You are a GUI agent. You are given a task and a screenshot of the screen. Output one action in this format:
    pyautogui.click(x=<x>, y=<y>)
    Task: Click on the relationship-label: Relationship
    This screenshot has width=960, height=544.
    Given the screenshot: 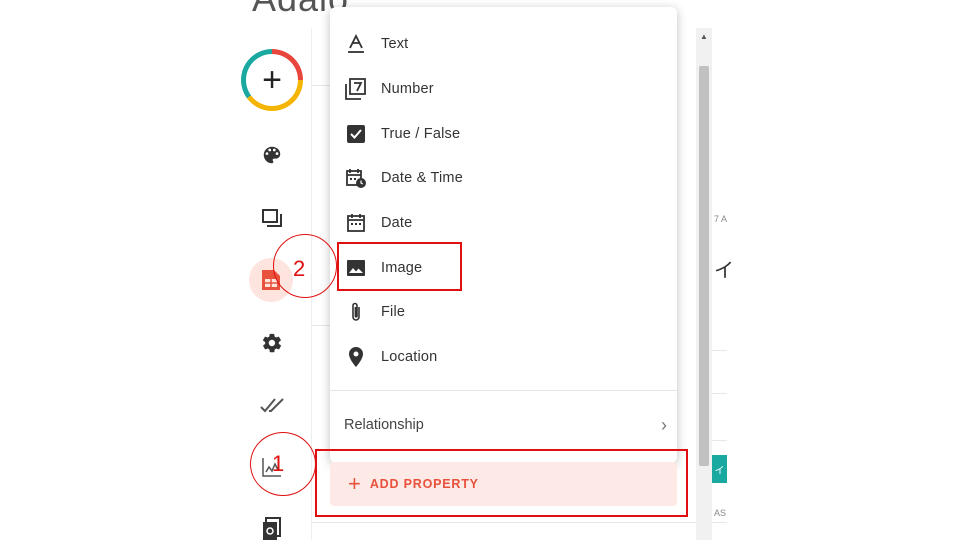 What is the action you would take?
    pyautogui.click(x=384, y=425)
    